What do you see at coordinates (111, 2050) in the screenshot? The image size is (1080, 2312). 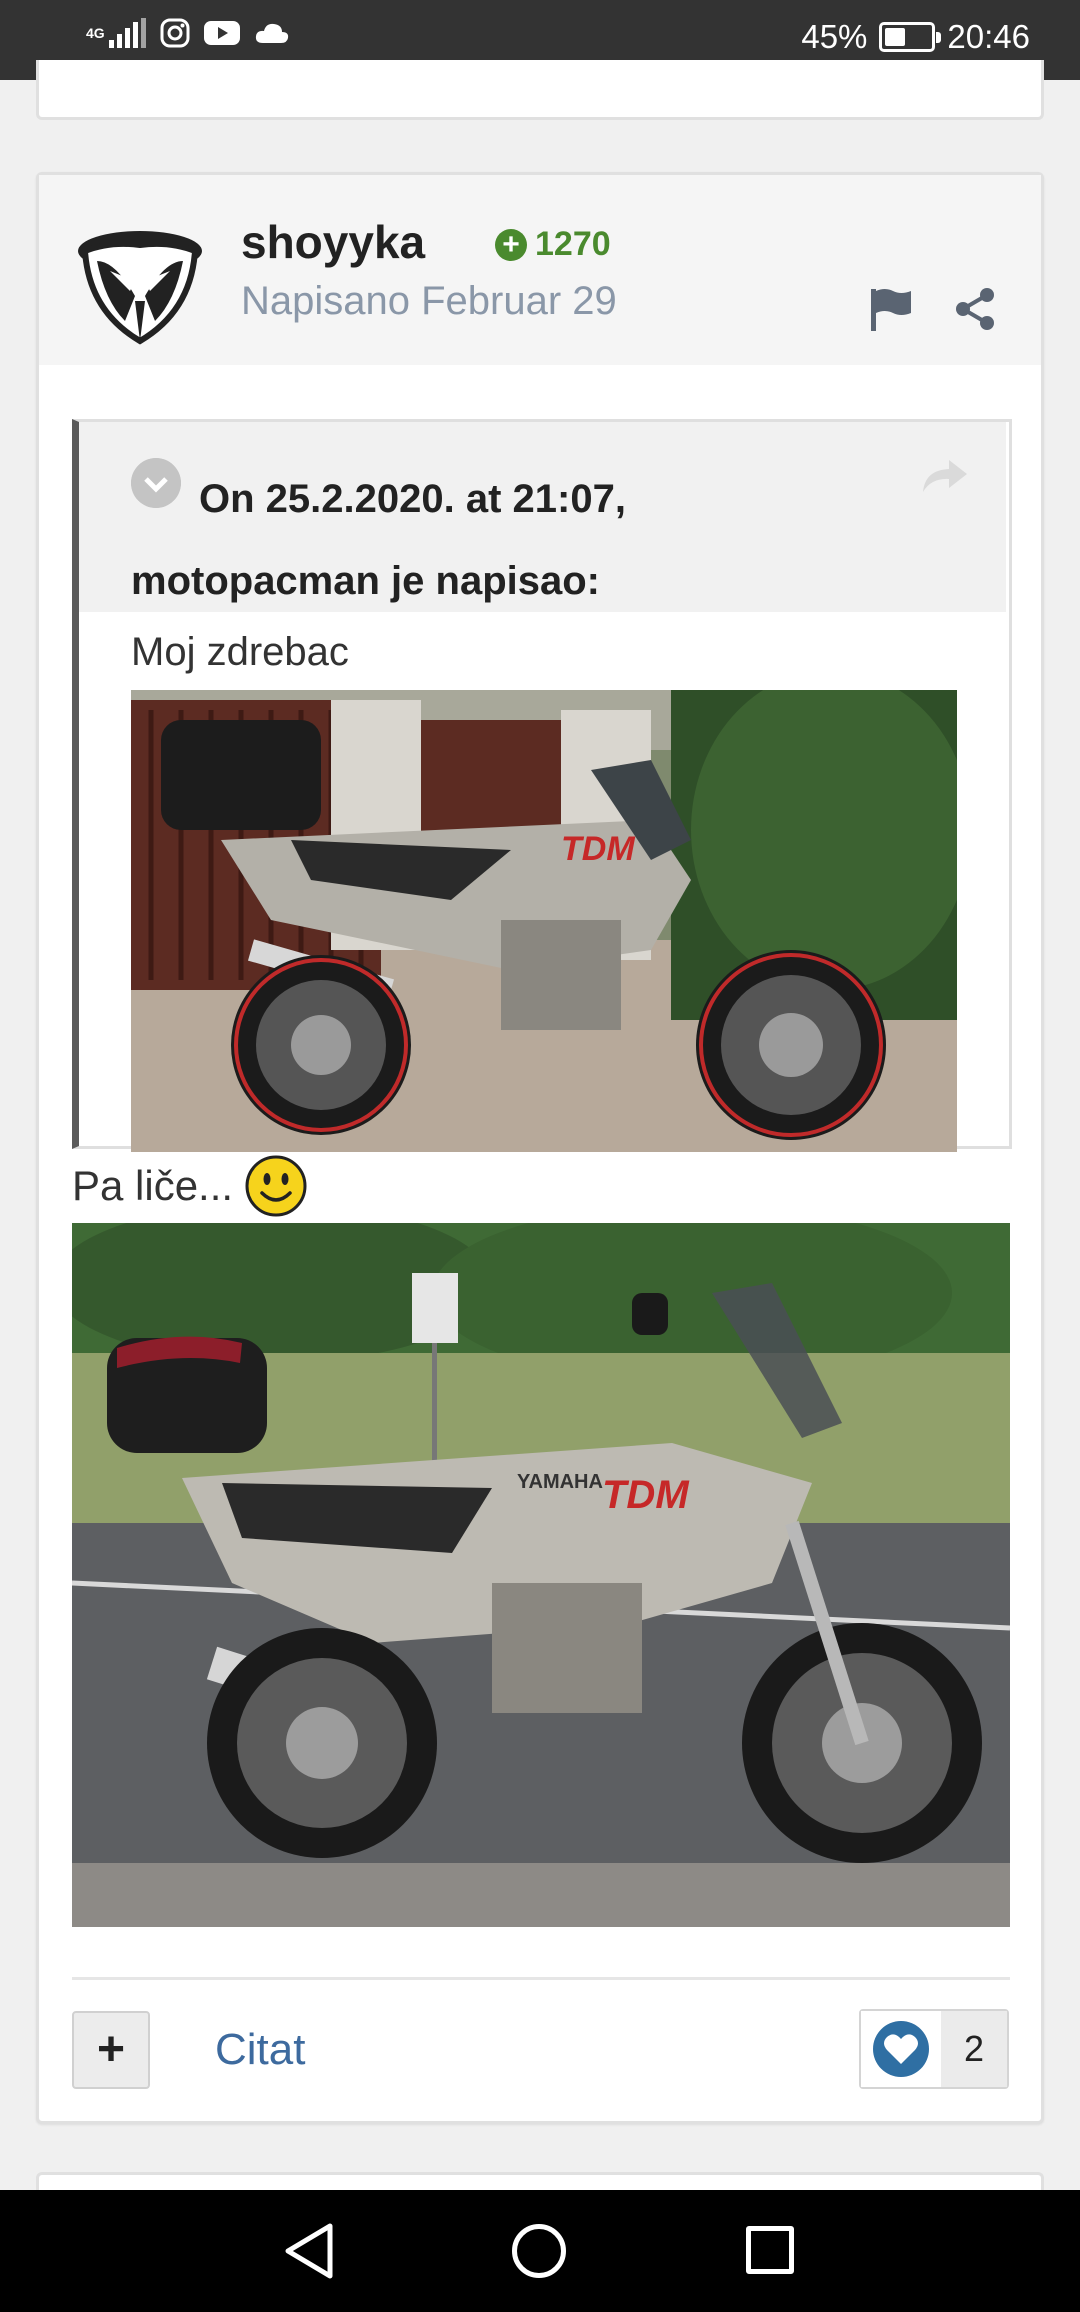 I see `multiquote-add-button: +` at bounding box center [111, 2050].